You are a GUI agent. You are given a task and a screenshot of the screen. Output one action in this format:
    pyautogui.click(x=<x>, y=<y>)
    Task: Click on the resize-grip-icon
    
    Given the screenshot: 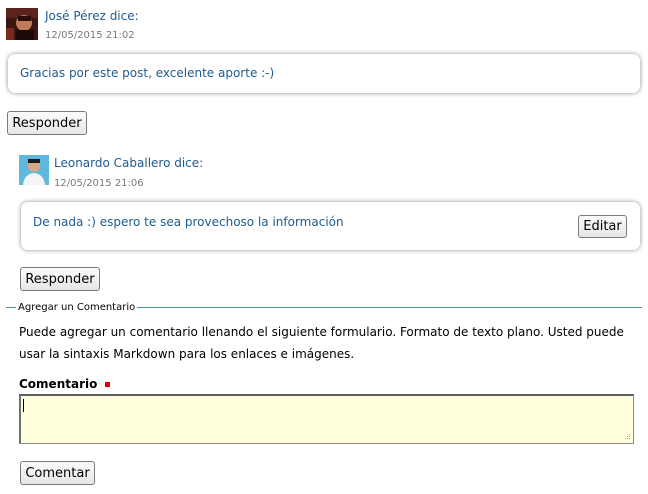 What is the action you would take?
    pyautogui.click(x=627, y=436)
    